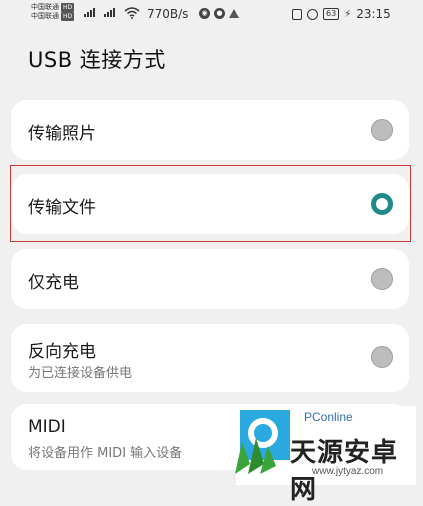 Image resolution: width=423 pixels, height=506 pixels. Describe the element at coordinates (62, 134) in the screenshot. I see `option-label: 传输照片` at that location.